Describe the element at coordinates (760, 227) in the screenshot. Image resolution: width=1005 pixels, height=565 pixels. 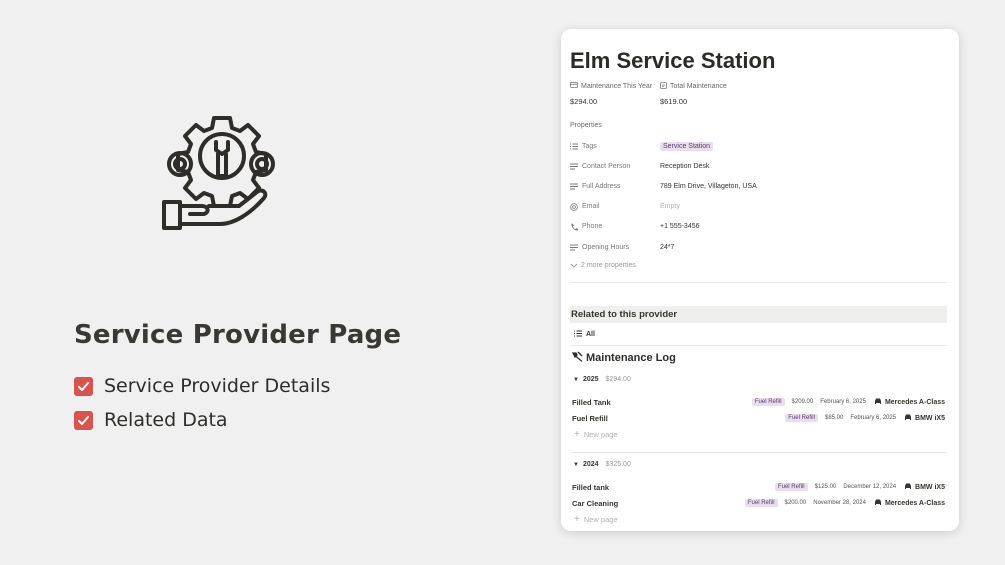
I see `property-row-phone: Phone +1 555-3456` at that location.